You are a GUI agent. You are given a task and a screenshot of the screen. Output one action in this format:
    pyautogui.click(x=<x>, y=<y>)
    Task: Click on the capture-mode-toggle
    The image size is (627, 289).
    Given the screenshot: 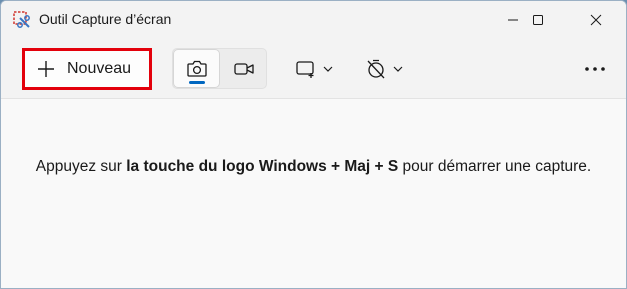 What is the action you would take?
    pyautogui.click(x=219, y=68)
    